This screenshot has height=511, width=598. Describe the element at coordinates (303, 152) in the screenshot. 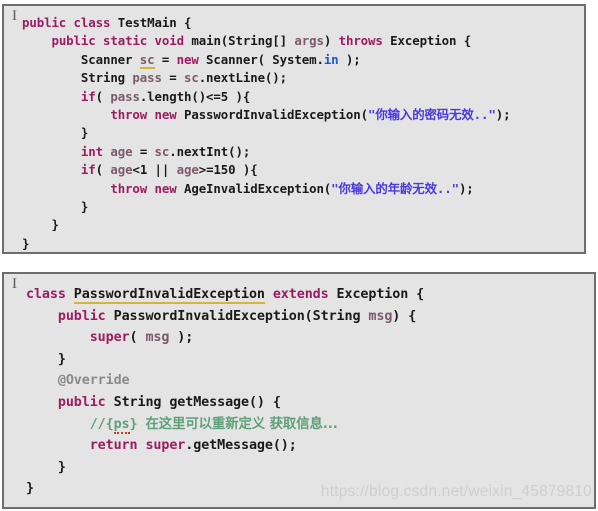

I see `code-line: int age = sc.nextInt();` at that location.